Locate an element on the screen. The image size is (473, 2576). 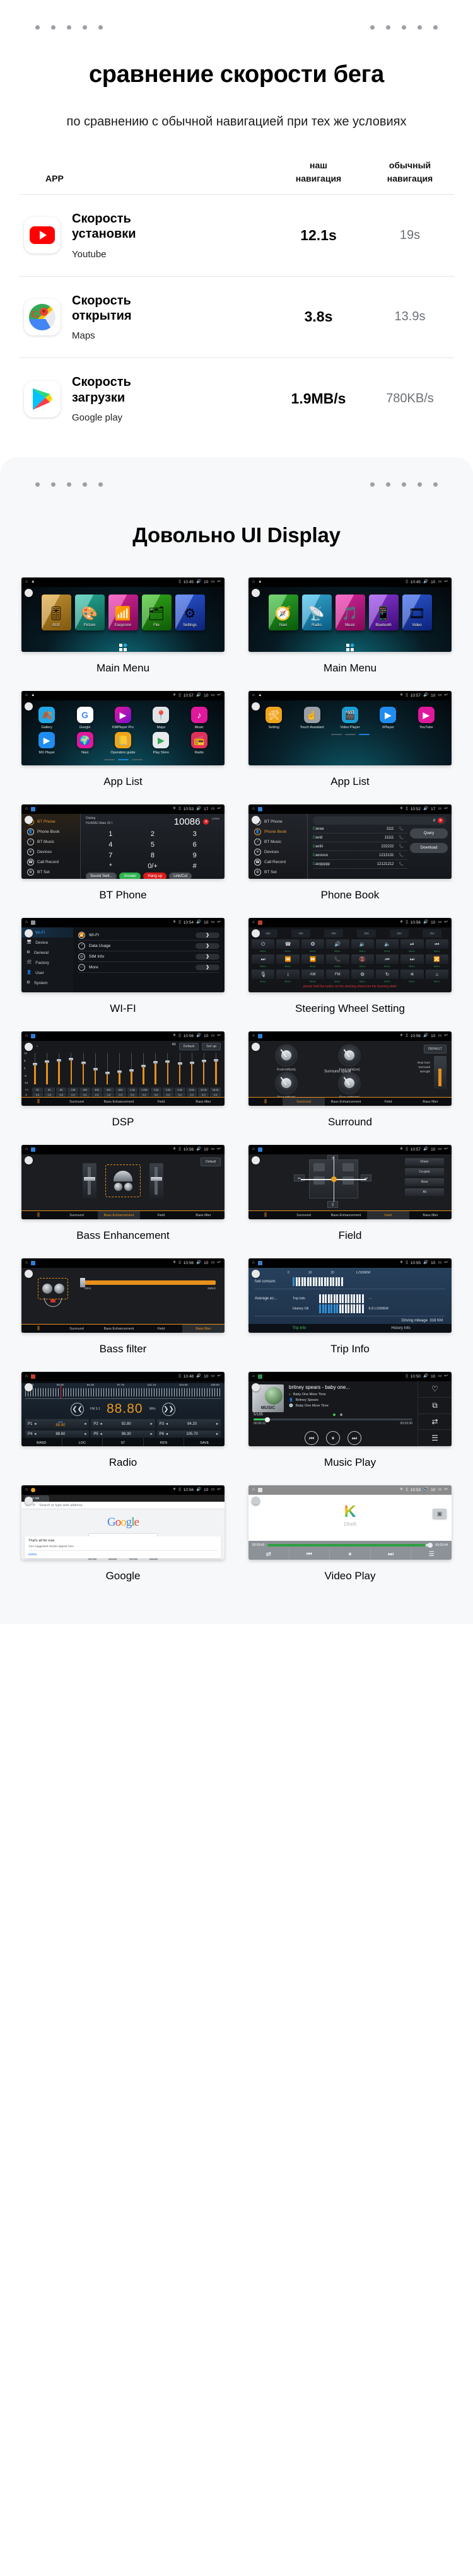
key-shuffle: 🔀 NULL is located at coordinates (436, 961).